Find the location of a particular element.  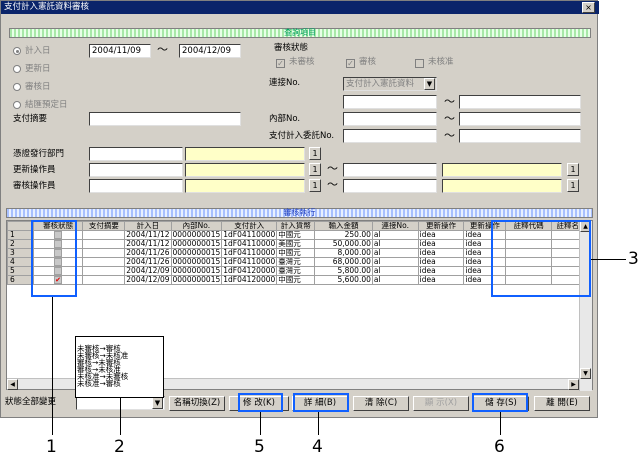

scroll-right-icon: ▶ is located at coordinates (573, 384).